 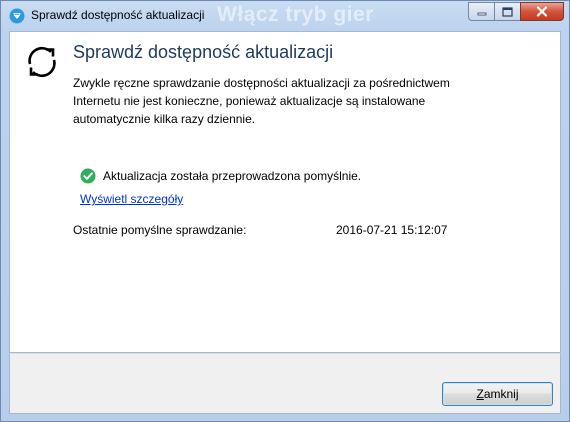 I want to click on close-icon, so click(x=542, y=11).